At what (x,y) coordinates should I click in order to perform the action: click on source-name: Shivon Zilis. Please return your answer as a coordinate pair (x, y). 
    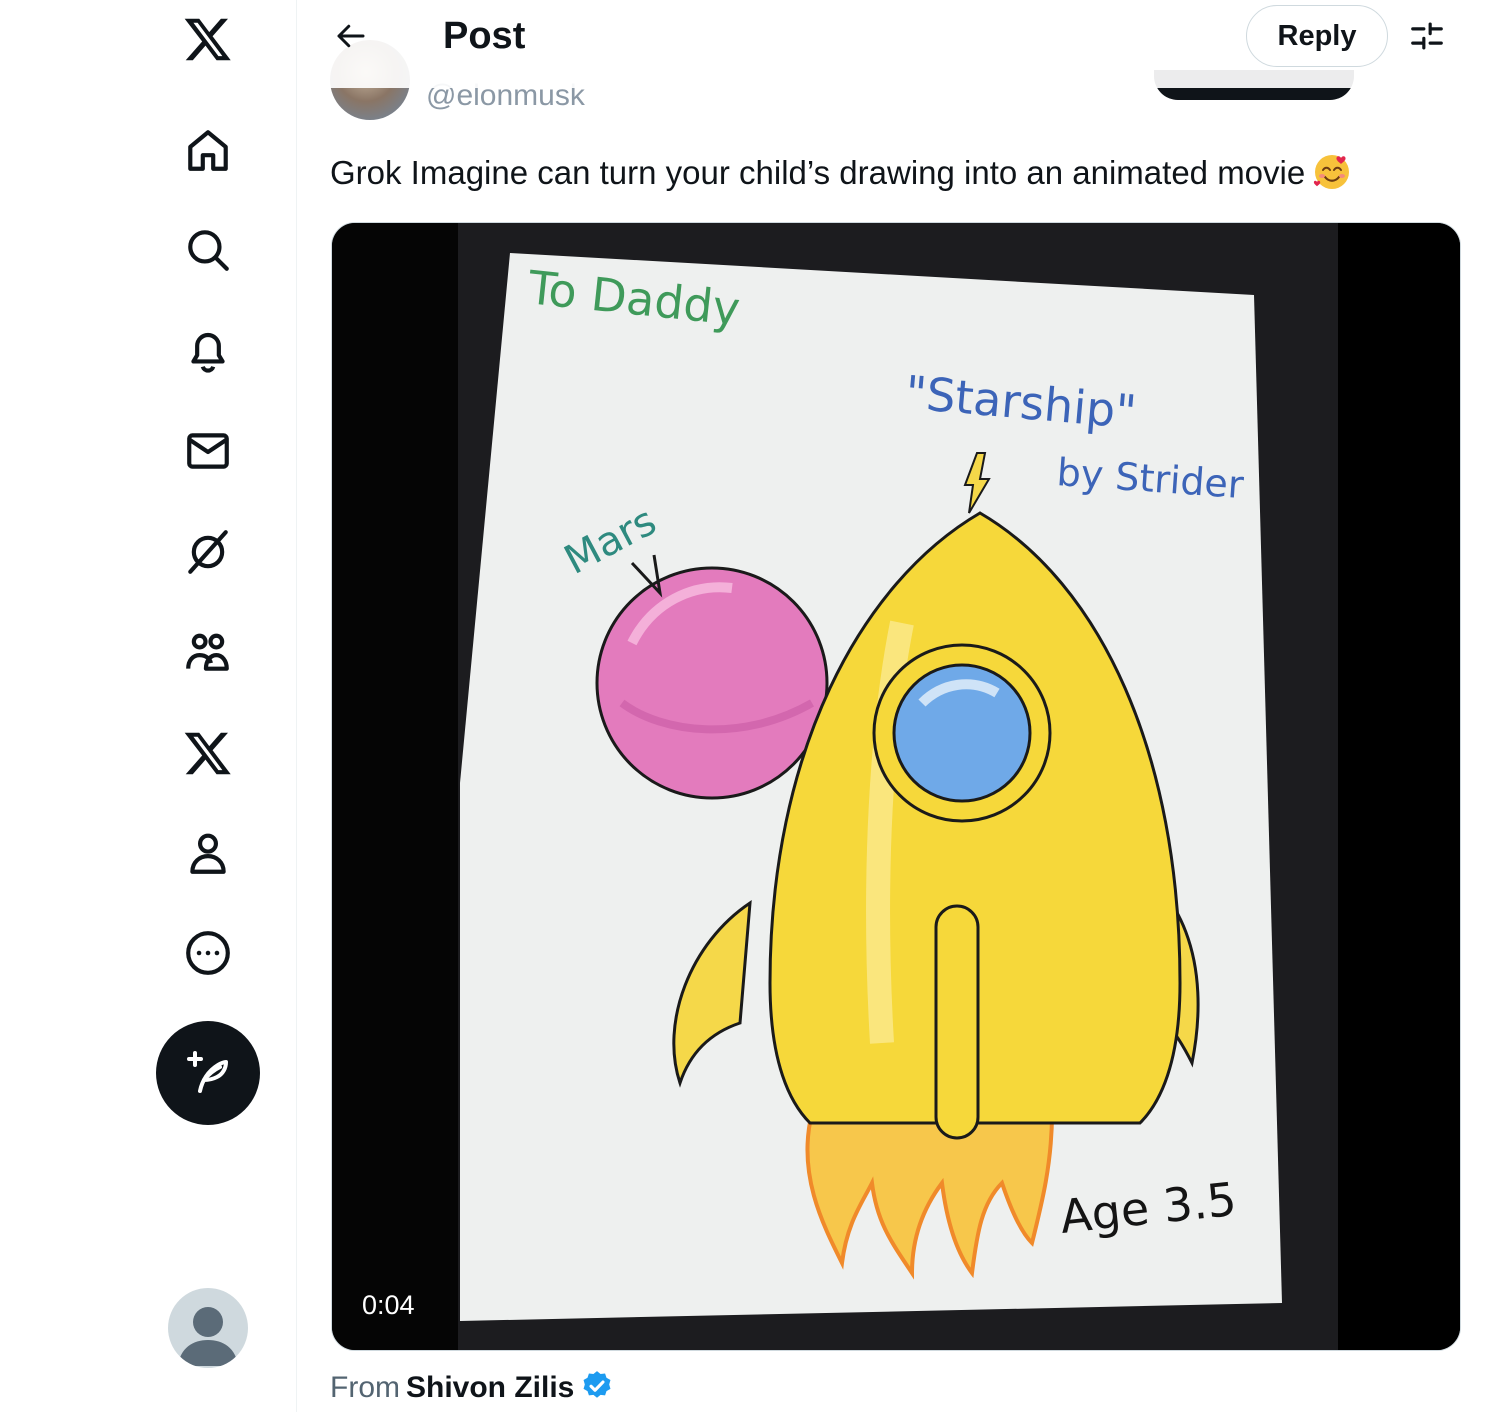
    Looking at the image, I should click on (490, 1387).